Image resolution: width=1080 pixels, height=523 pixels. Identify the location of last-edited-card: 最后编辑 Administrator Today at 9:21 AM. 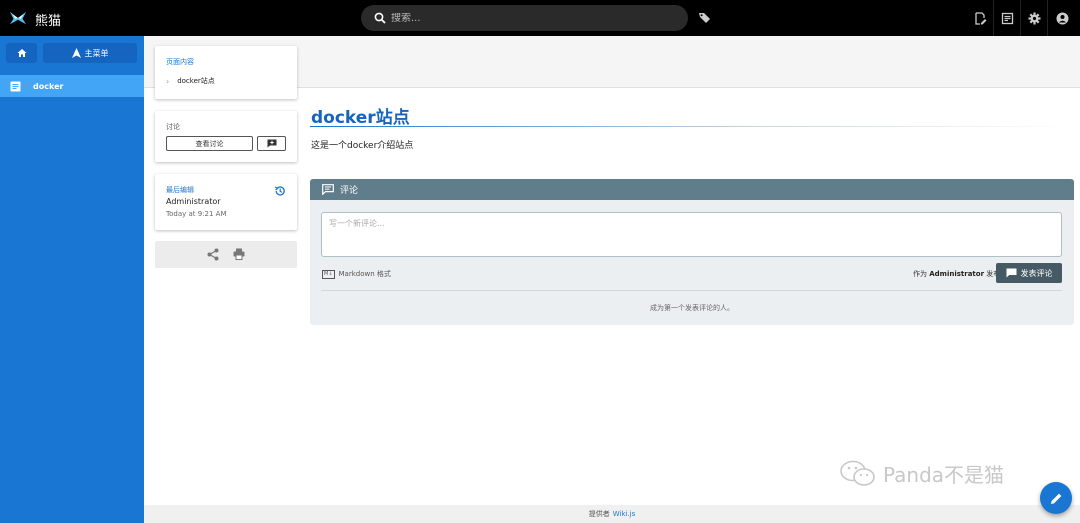
(226, 202).